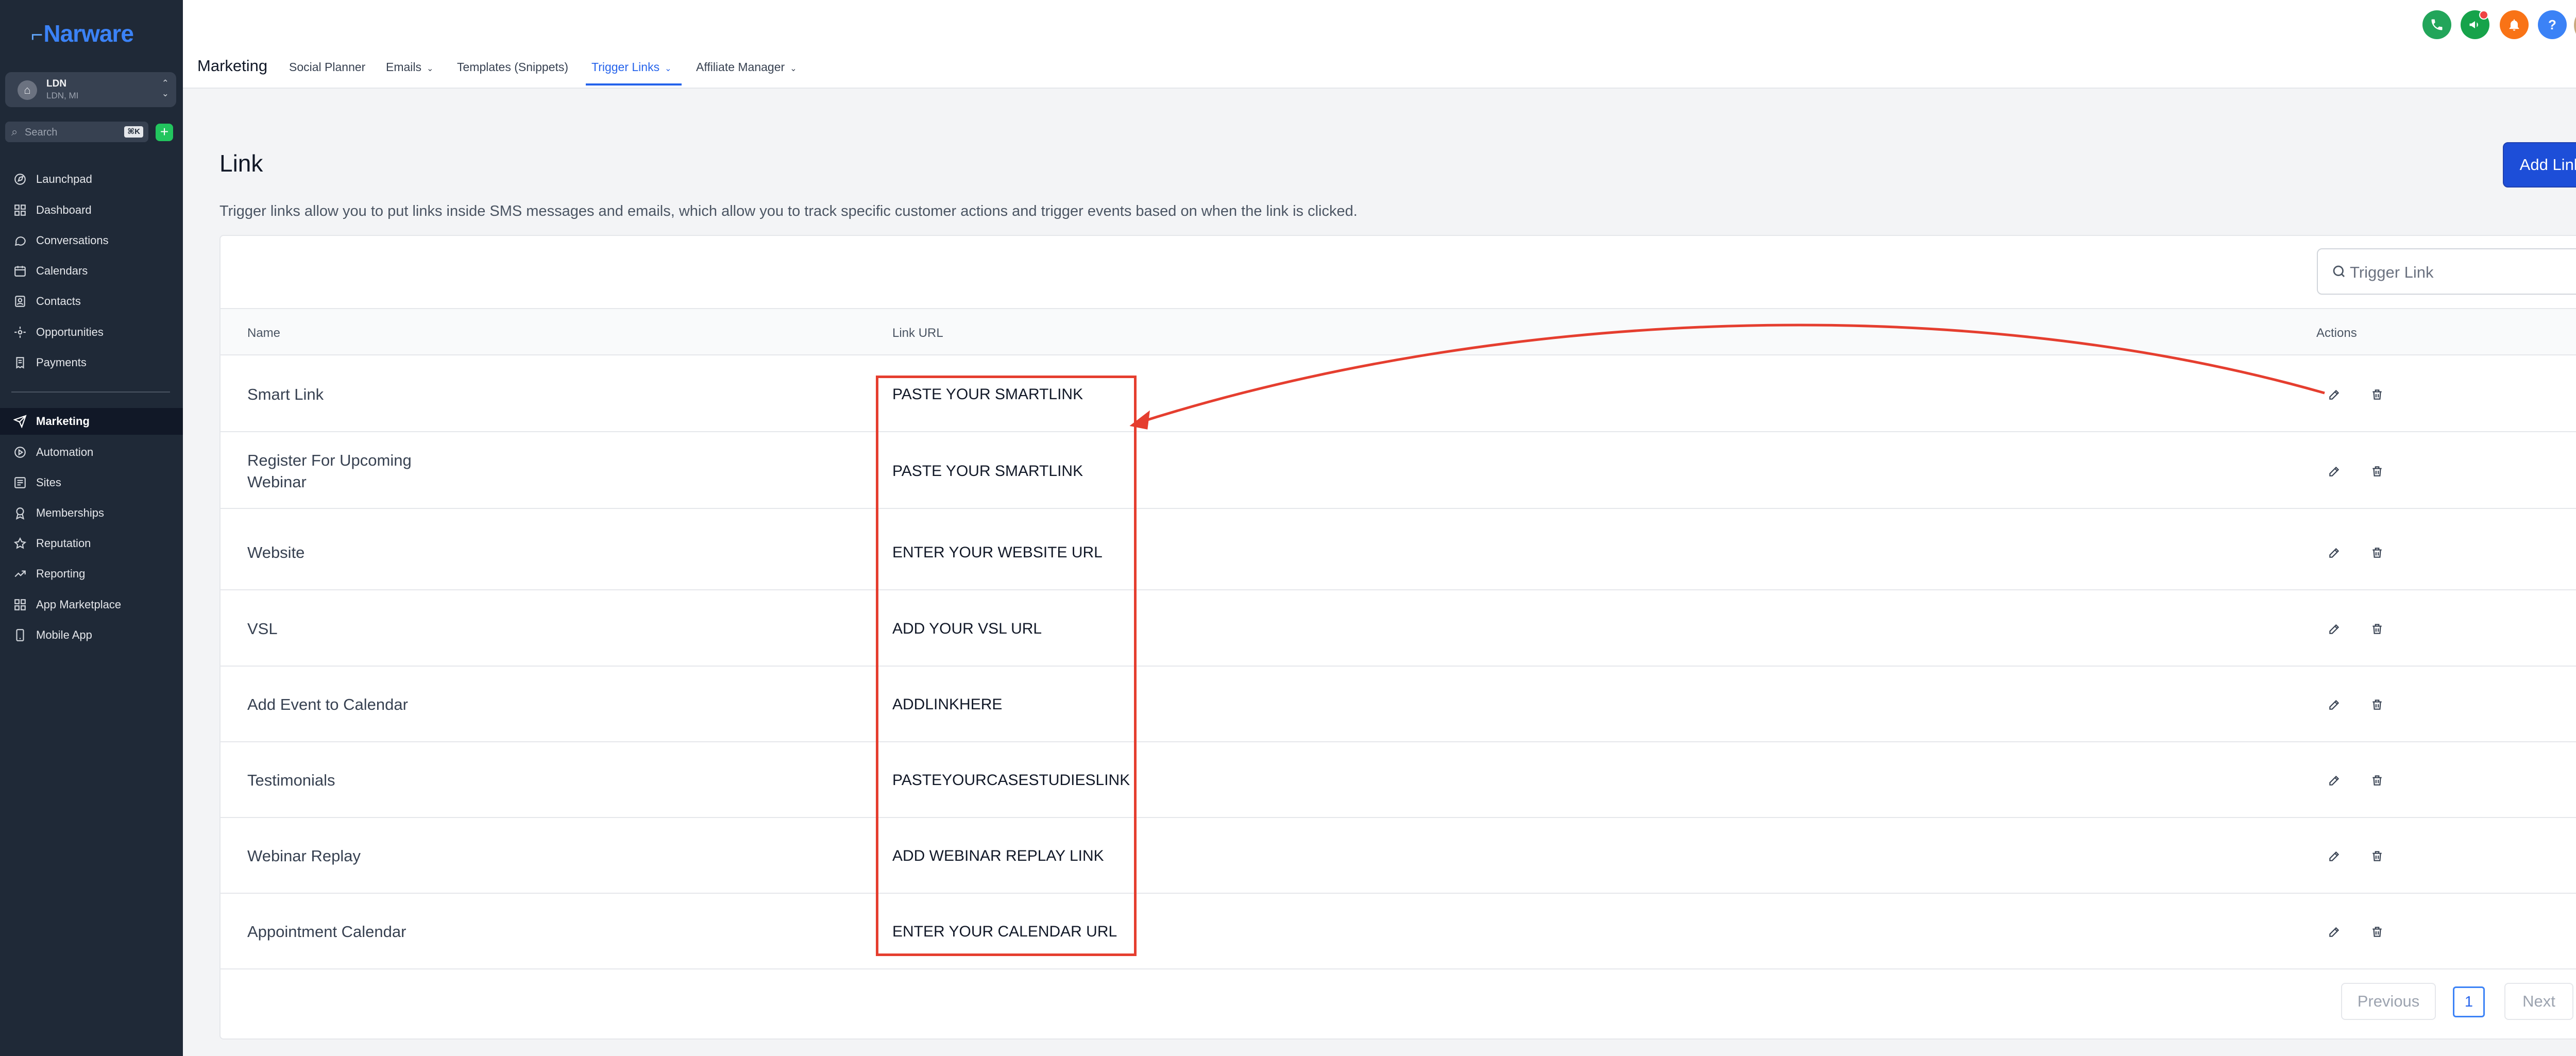 The image size is (2576, 1056). I want to click on chart-icon, so click(20, 574).